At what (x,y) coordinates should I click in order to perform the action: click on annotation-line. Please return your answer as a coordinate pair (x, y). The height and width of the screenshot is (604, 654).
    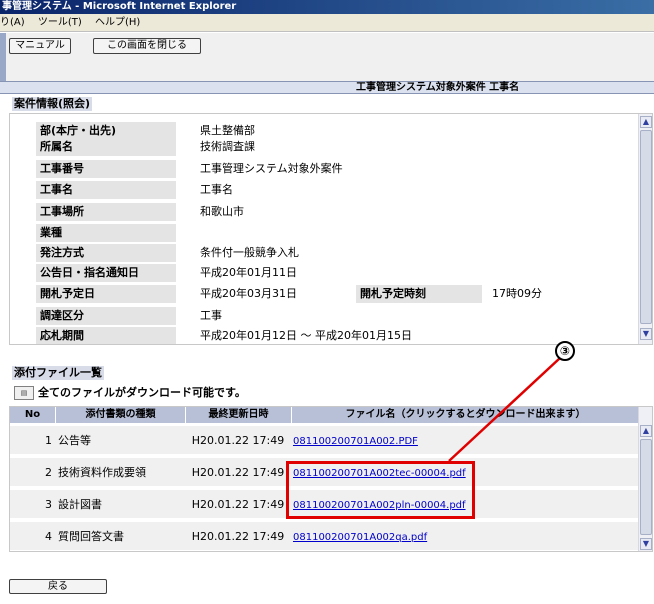
    Looking at the image, I should click on (504, 409).